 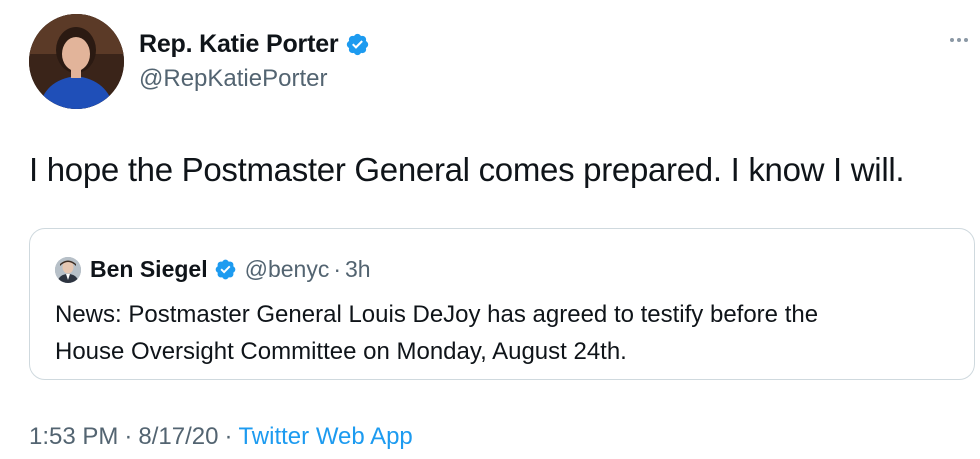 What do you see at coordinates (233, 79) in the screenshot?
I see `author-handle: @RepKatiePorter` at bounding box center [233, 79].